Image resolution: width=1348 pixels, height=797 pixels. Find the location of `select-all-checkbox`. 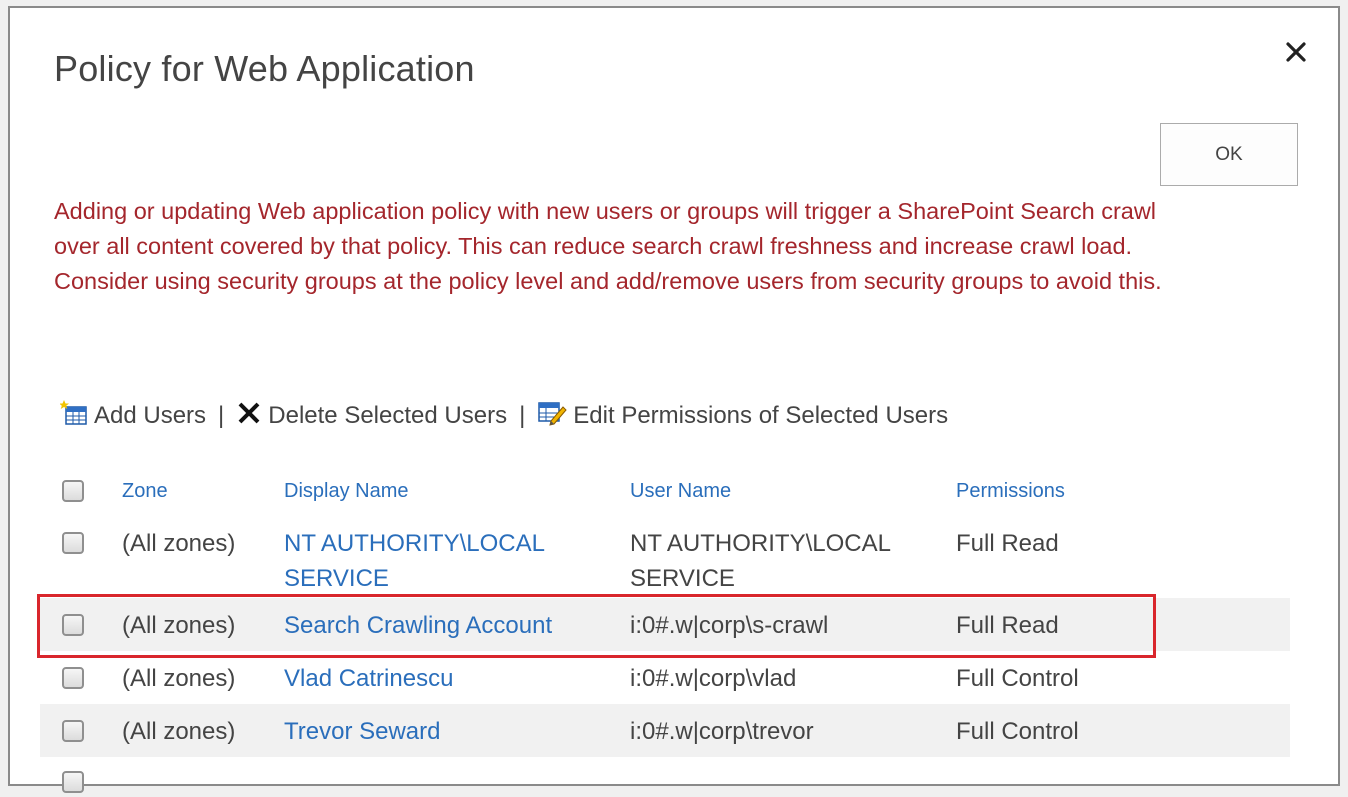

select-all-checkbox is located at coordinates (73, 491).